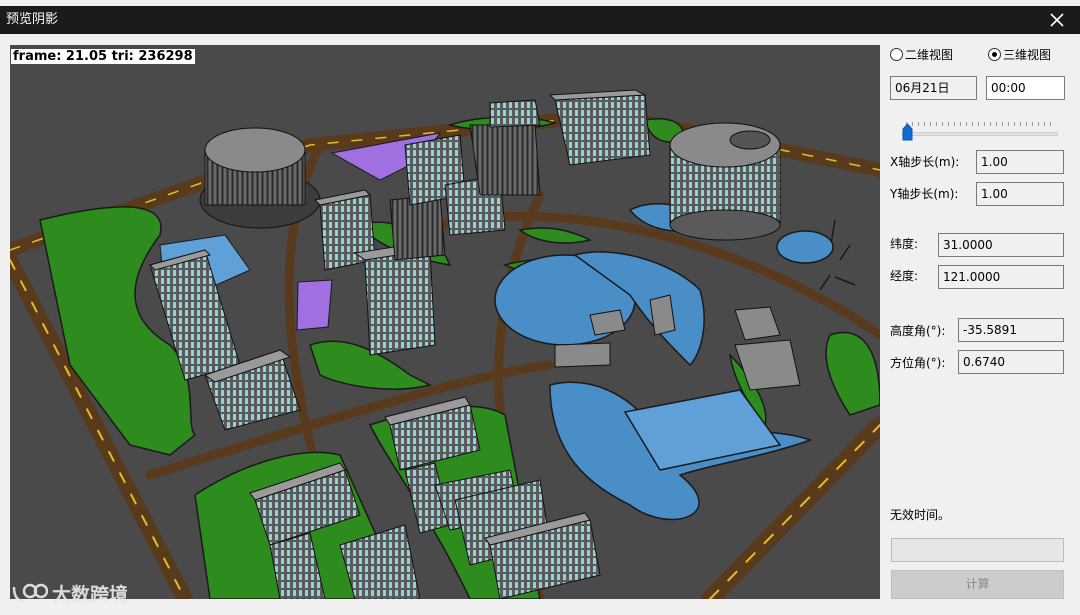 Image resolution: width=1080 pixels, height=615 pixels. Describe the element at coordinates (925, 162) in the screenshot. I see `x-step-label: X轴步长(m):` at that location.